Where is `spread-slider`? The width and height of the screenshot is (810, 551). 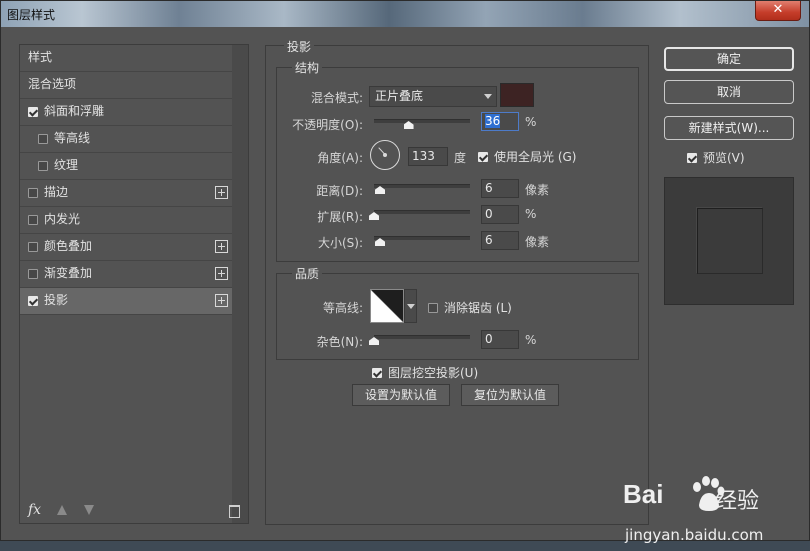
spread-slider is located at coordinates (422, 212).